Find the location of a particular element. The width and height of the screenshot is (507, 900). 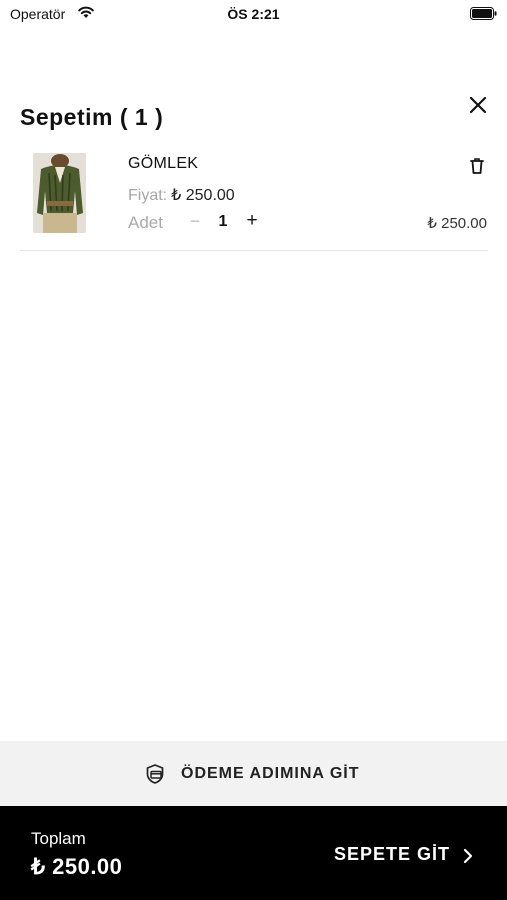

item-name: GÖMLEK is located at coordinates (163, 164).